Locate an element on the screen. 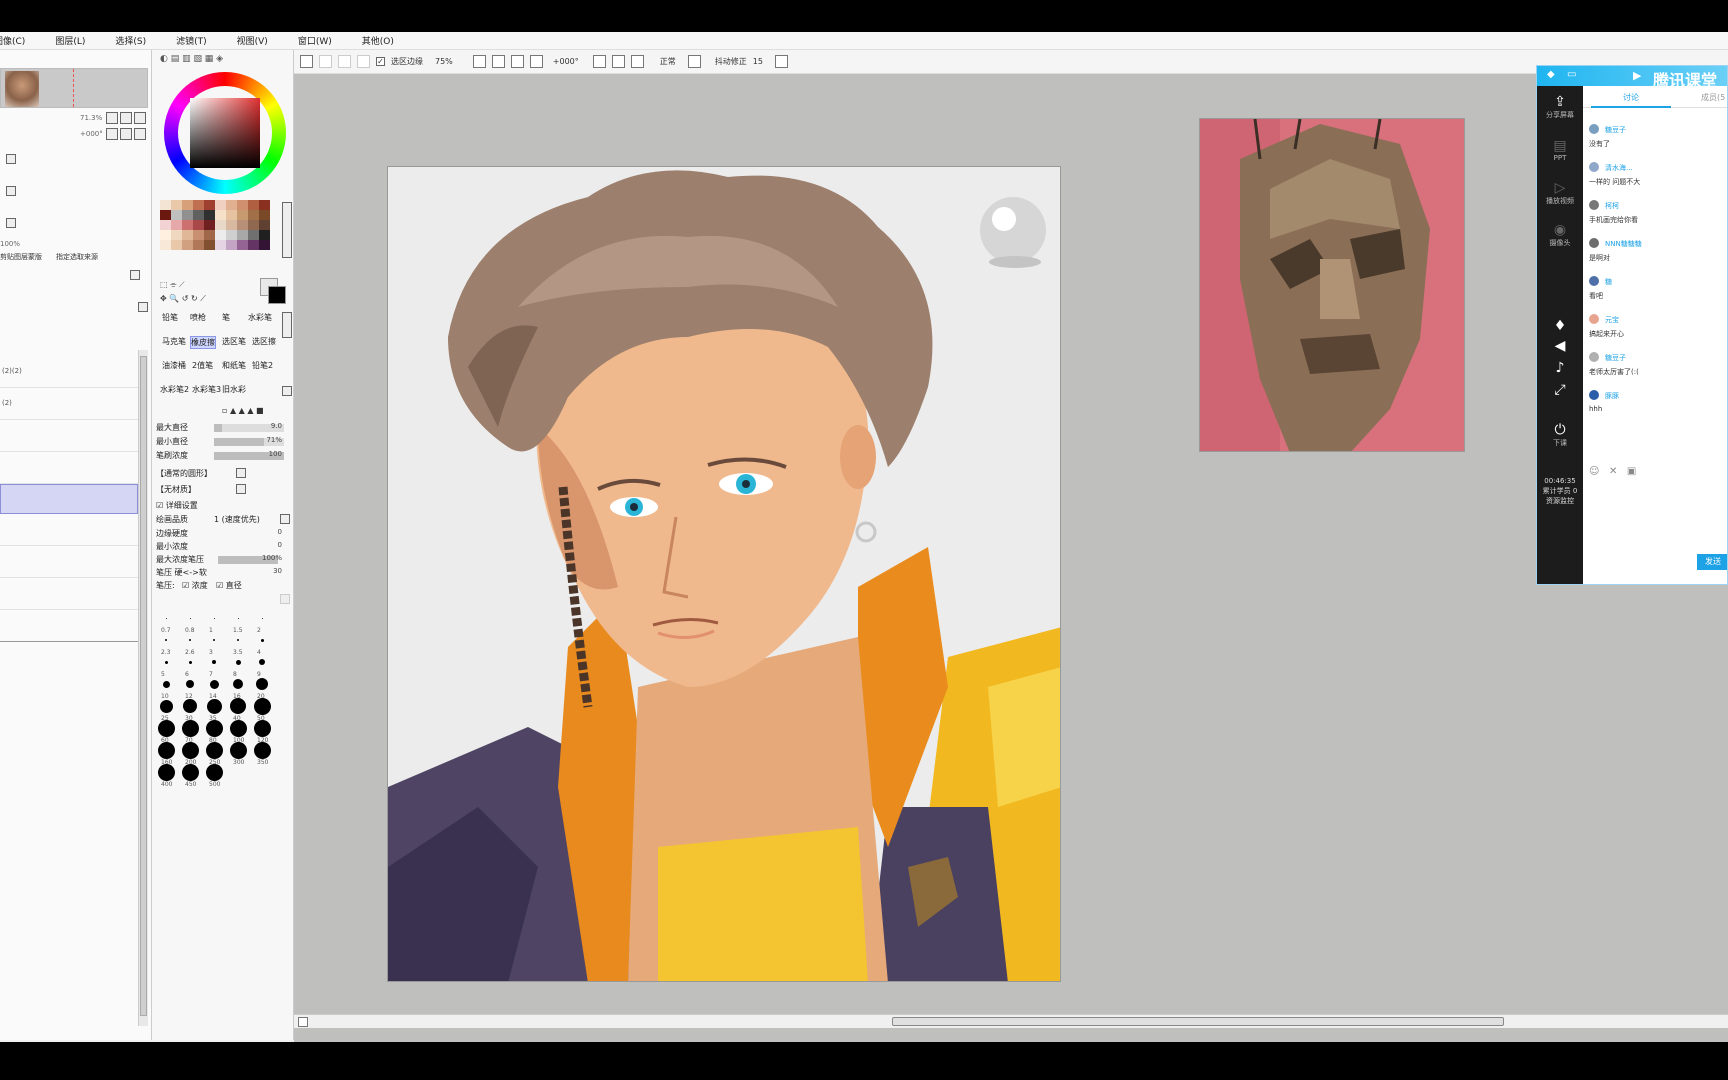  menu-filter: 滤镜(T) is located at coordinates (191, 40).